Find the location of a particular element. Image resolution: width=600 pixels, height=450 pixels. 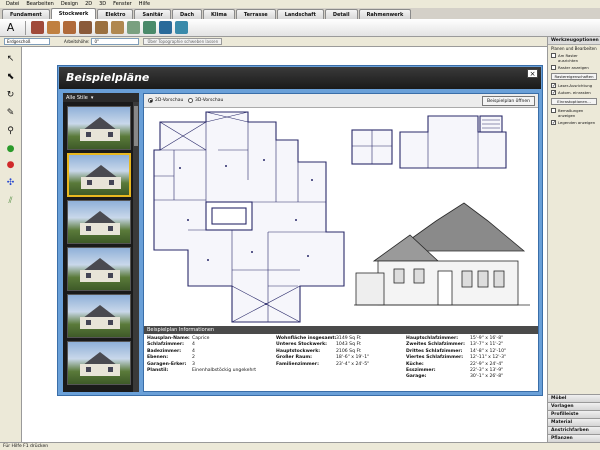

info-row-family-room: Familienzimmer: 23'-4" x 24'-5" is located at coordinates (322, 365).